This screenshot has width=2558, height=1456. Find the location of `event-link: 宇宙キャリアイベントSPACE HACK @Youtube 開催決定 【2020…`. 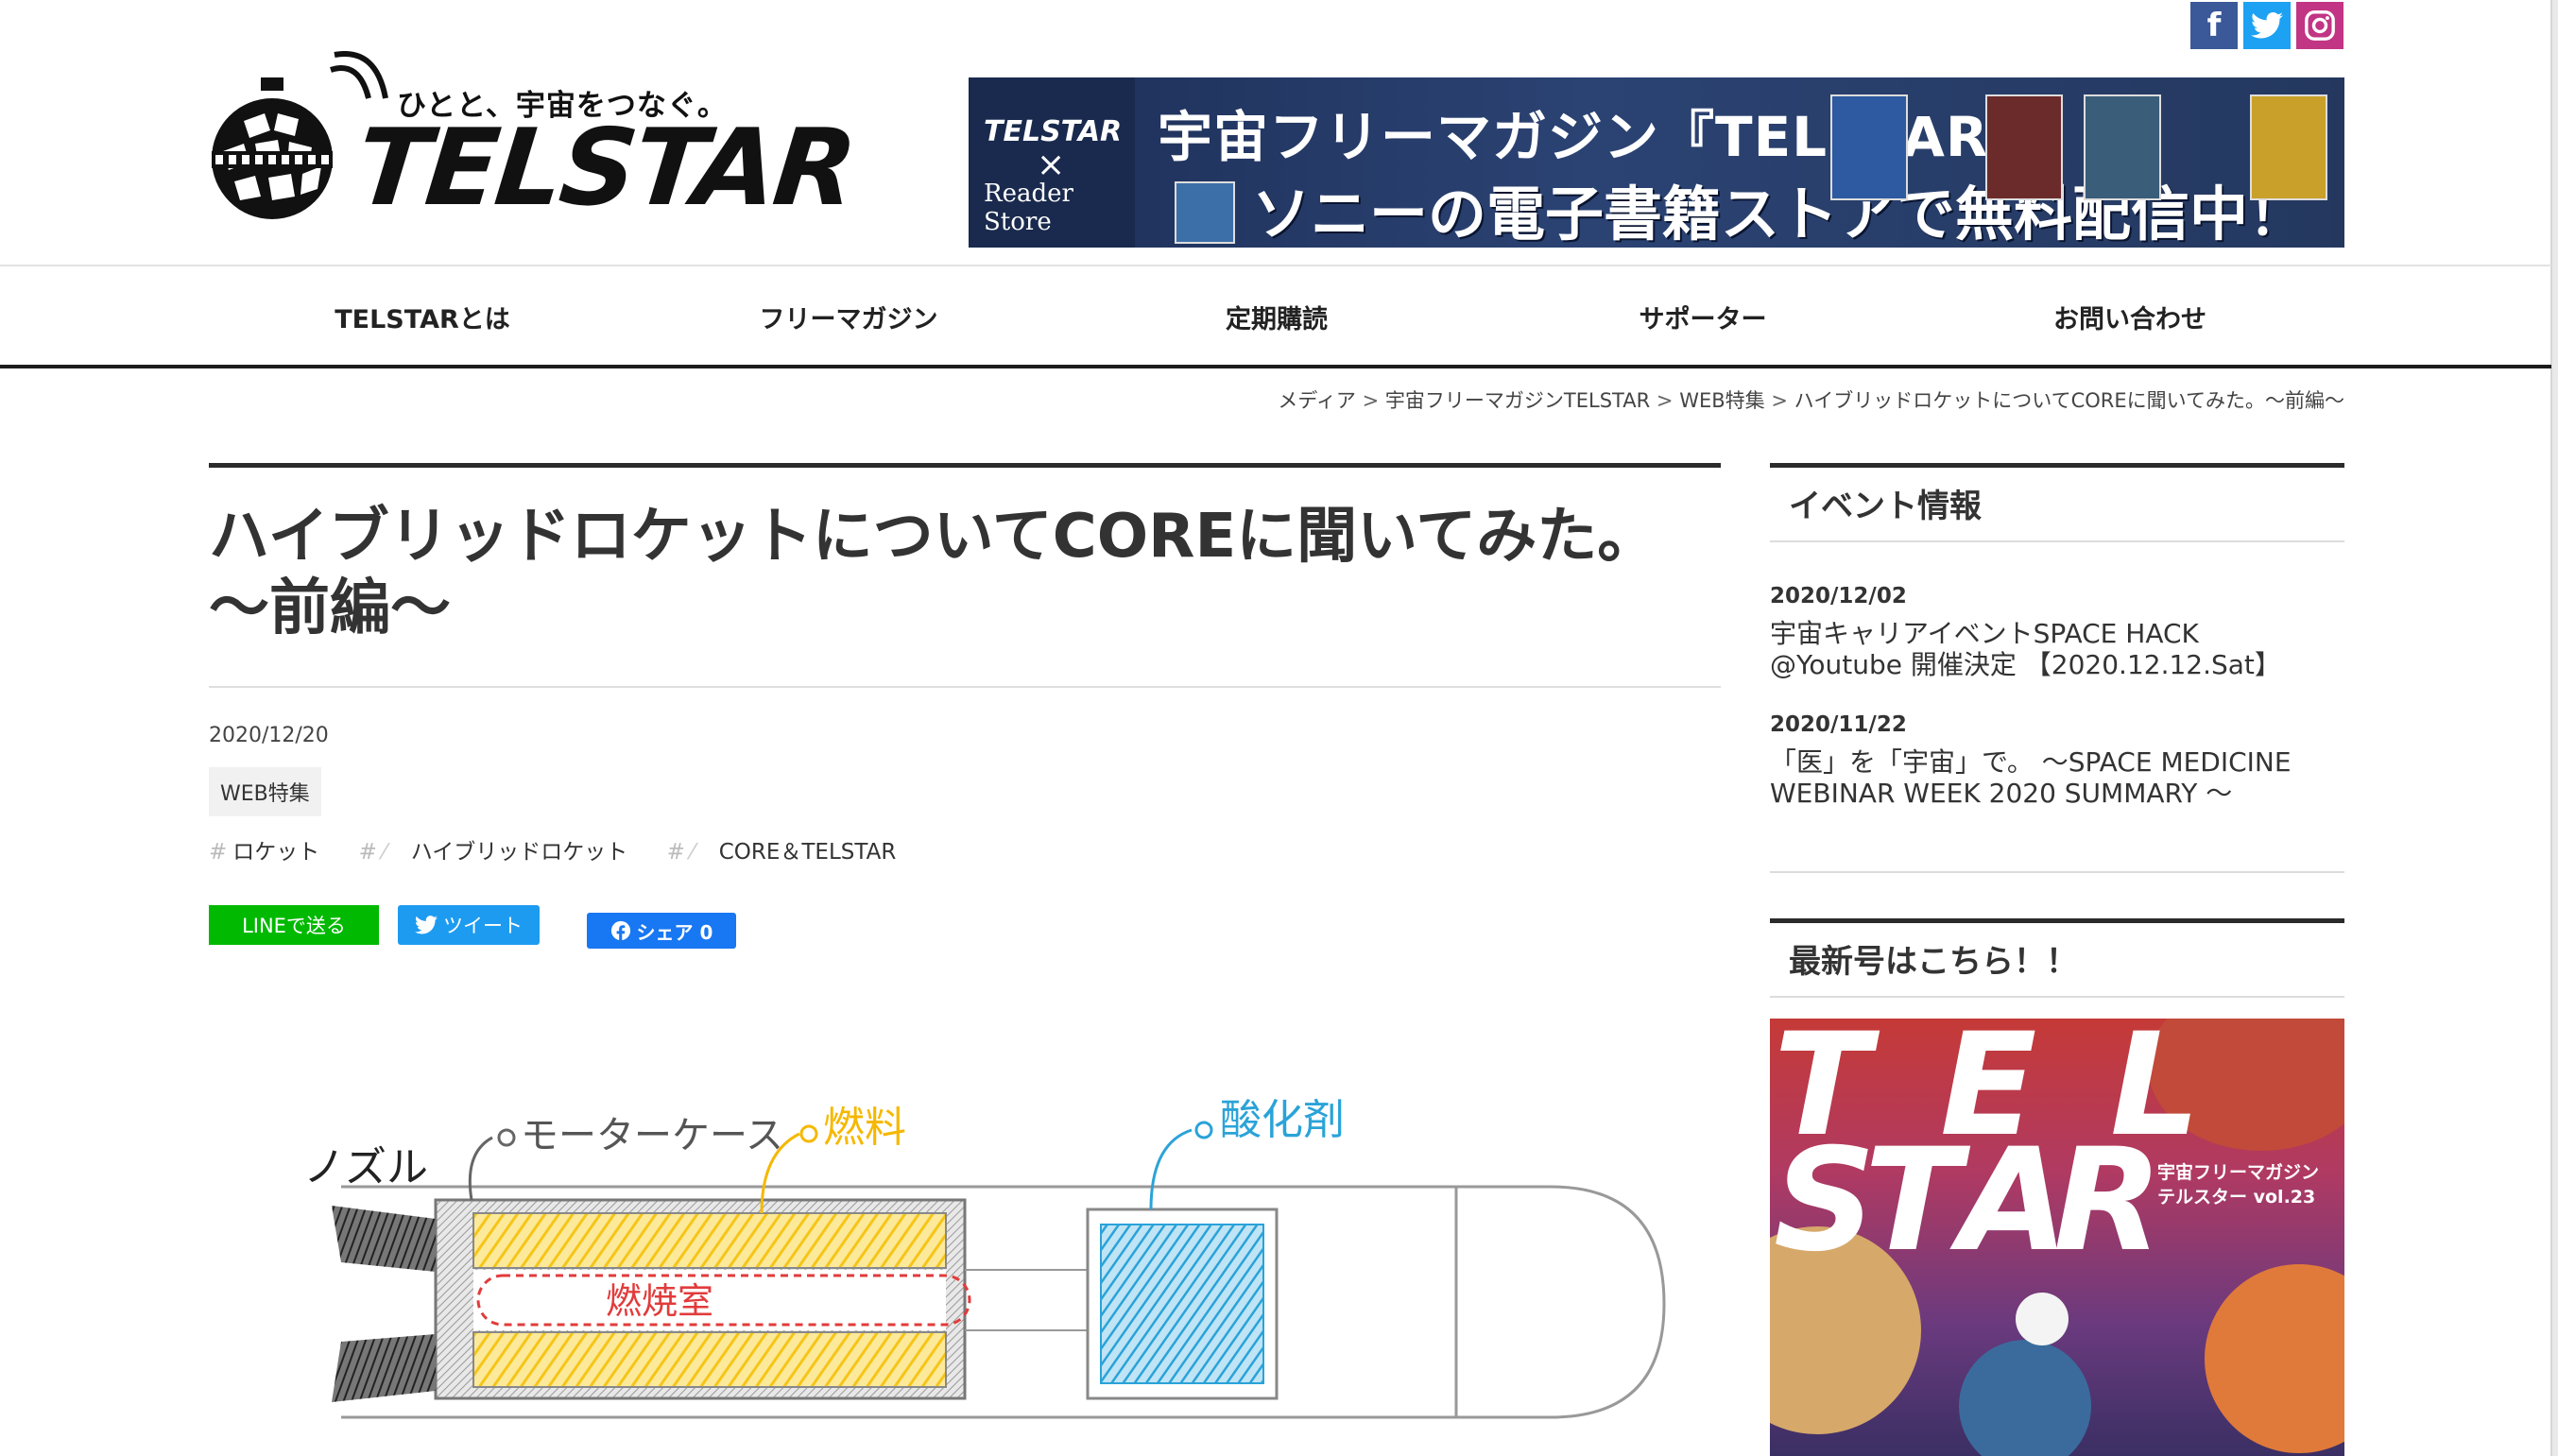

event-link: 宇宙キャリアイベントSPACE HACK @Youtube 開催決定 【2020… is located at coordinates (2053, 649).